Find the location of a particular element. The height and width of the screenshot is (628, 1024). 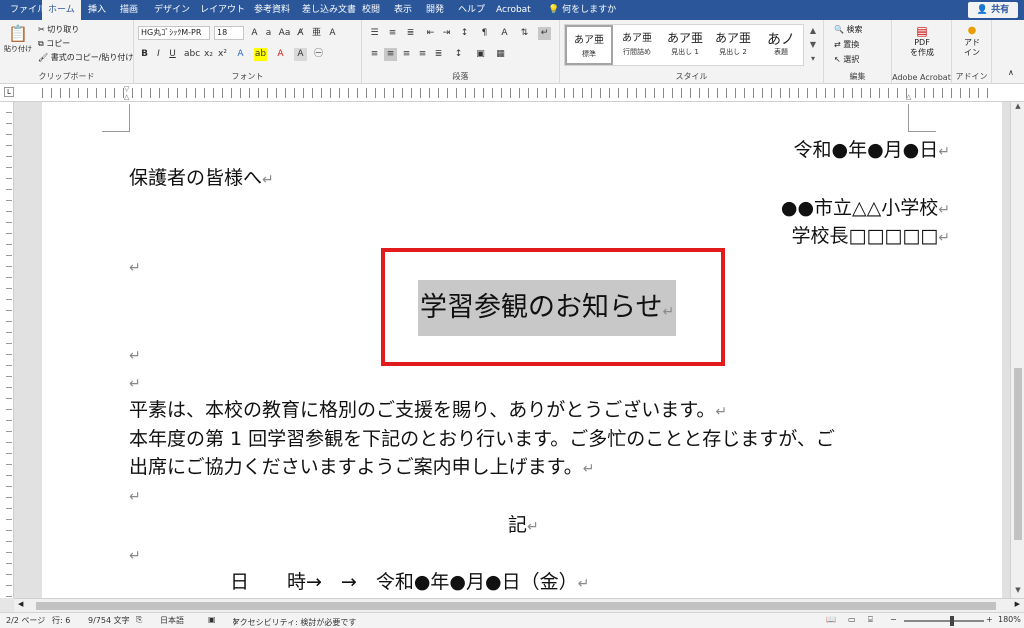

tab-design: デザイン is located at coordinates (172, 10).